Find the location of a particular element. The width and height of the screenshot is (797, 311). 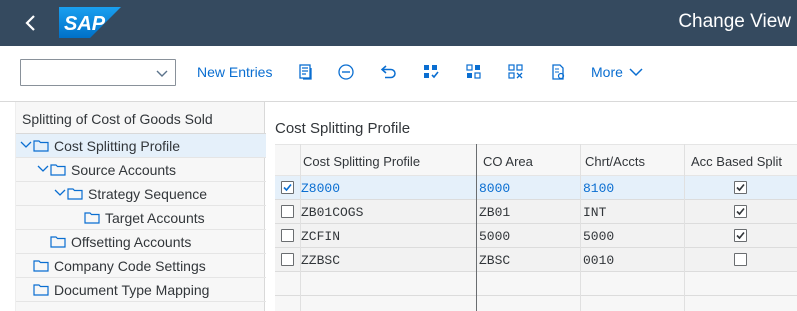

delete-icon is located at coordinates (346, 72).